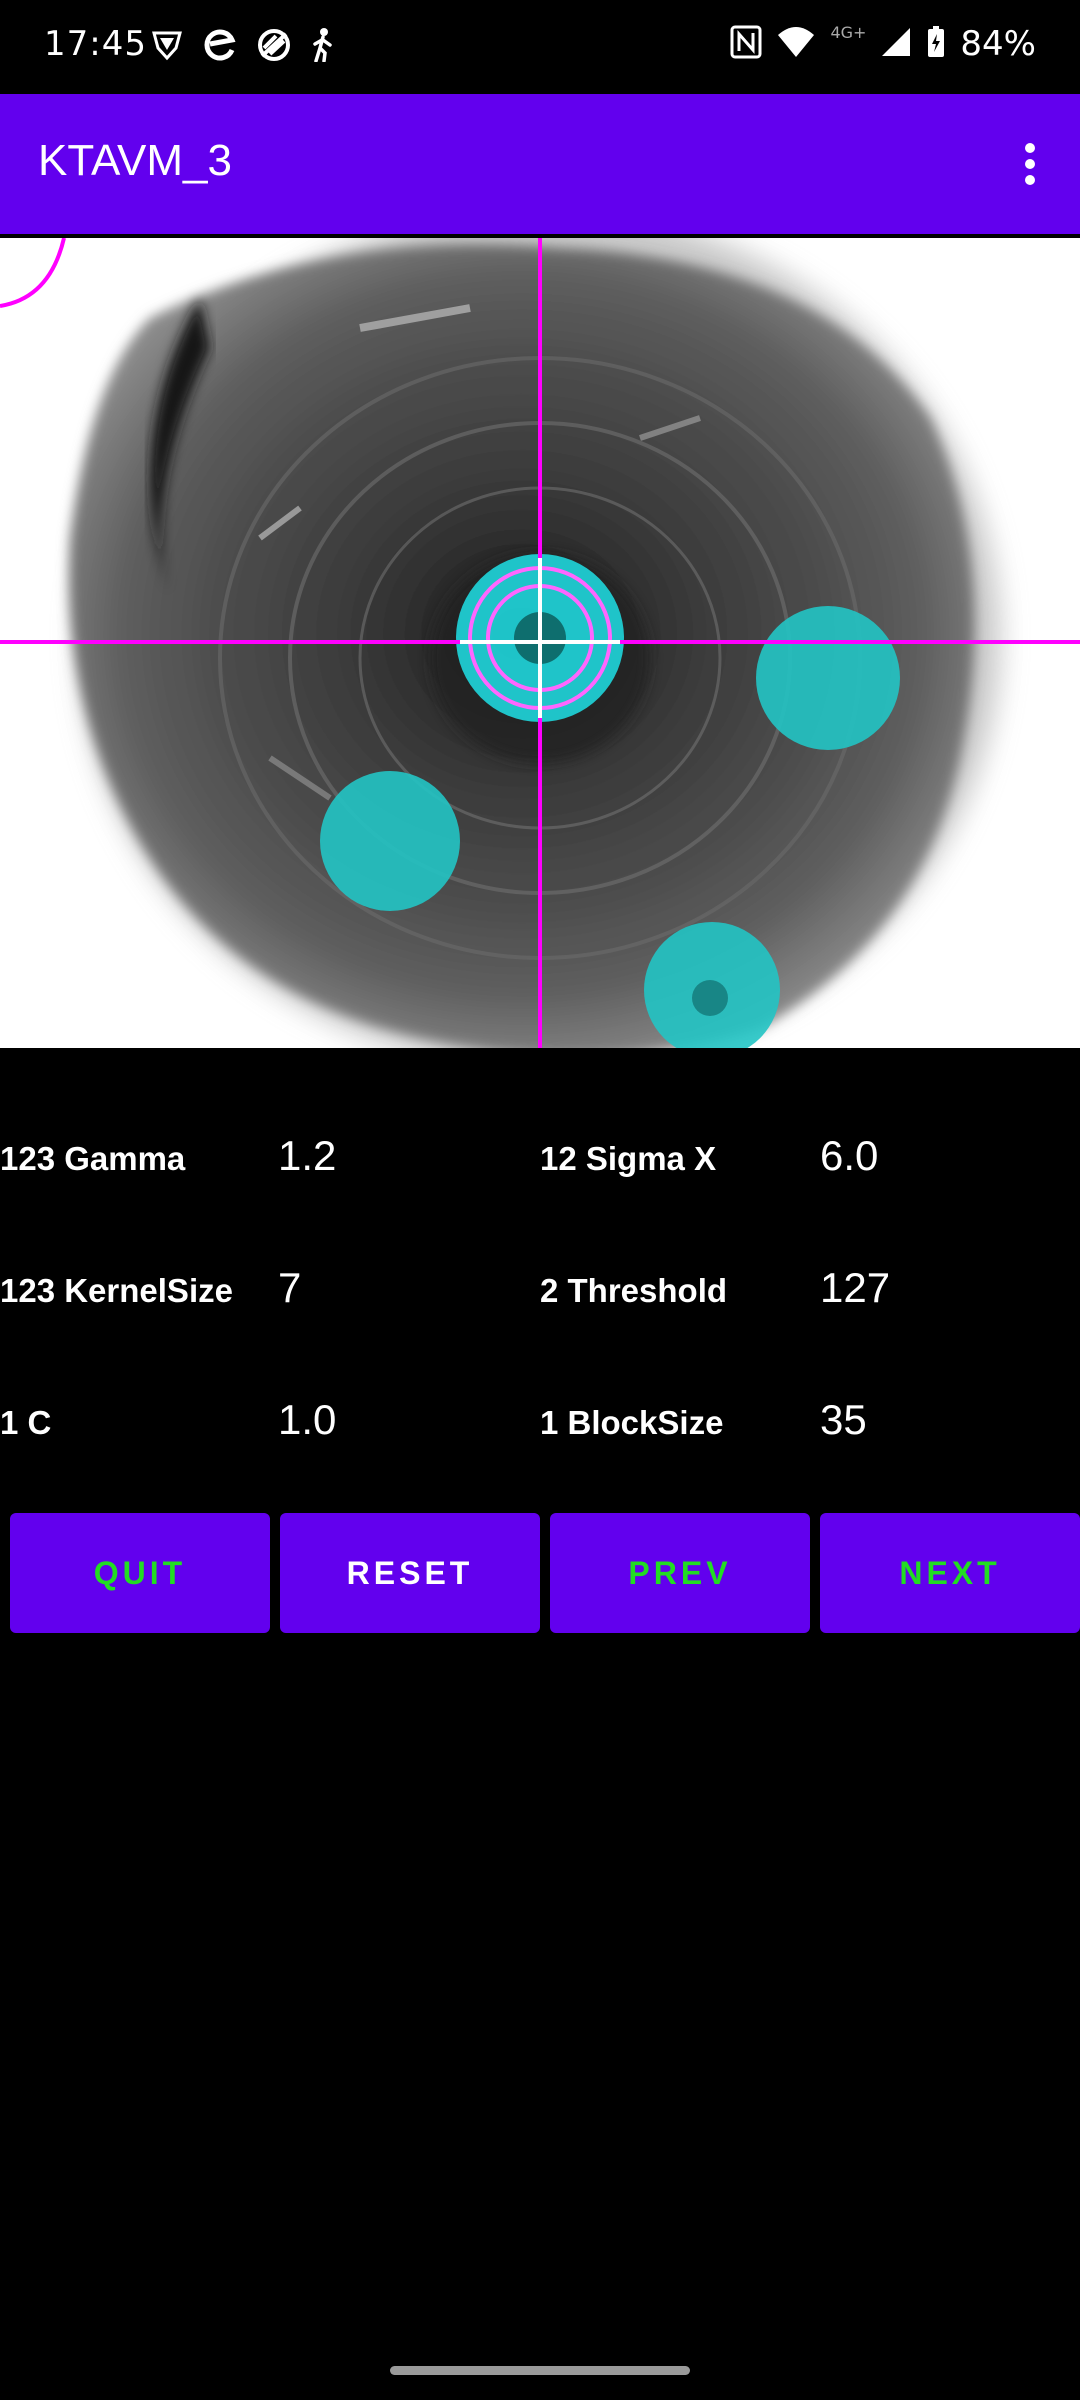 Image resolution: width=1080 pixels, height=2400 pixels. Describe the element at coordinates (220, 47) in the screenshot. I see `edge-icon` at that location.